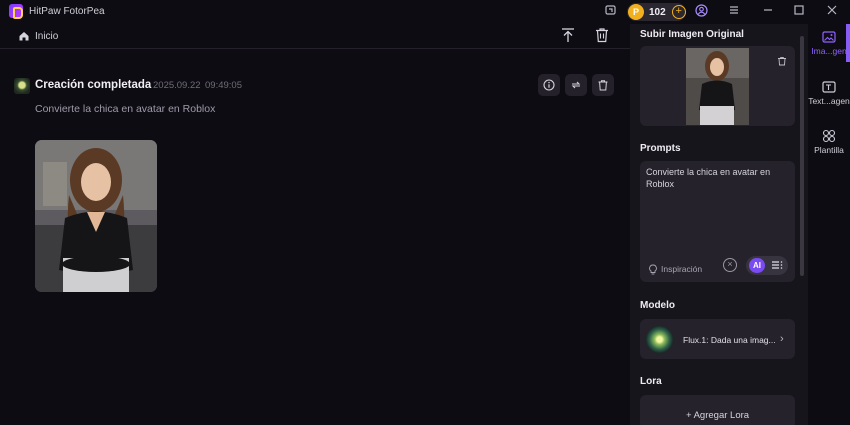 The height and width of the screenshot is (425, 850). What do you see at coordinates (829, 150) in the screenshot?
I see `rail-label-template: Plantilla` at bounding box center [829, 150].